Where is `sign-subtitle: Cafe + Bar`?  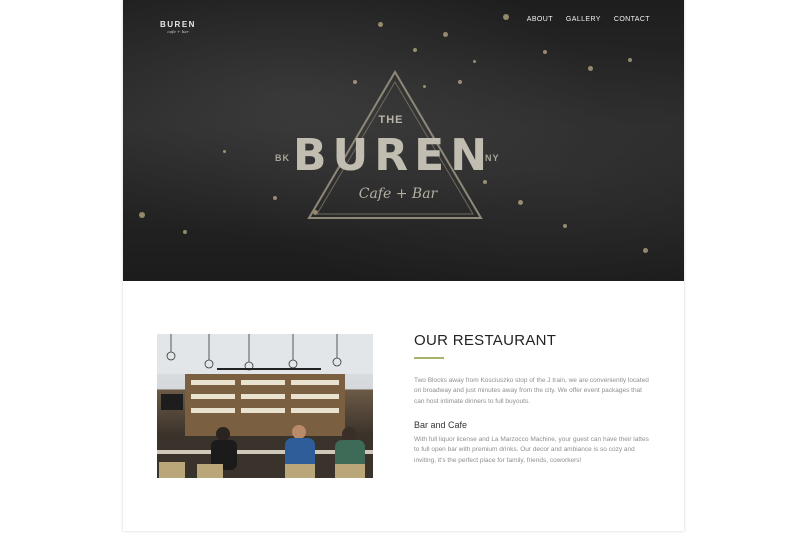
sign-subtitle: Cafe + Bar is located at coordinates (398, 194).